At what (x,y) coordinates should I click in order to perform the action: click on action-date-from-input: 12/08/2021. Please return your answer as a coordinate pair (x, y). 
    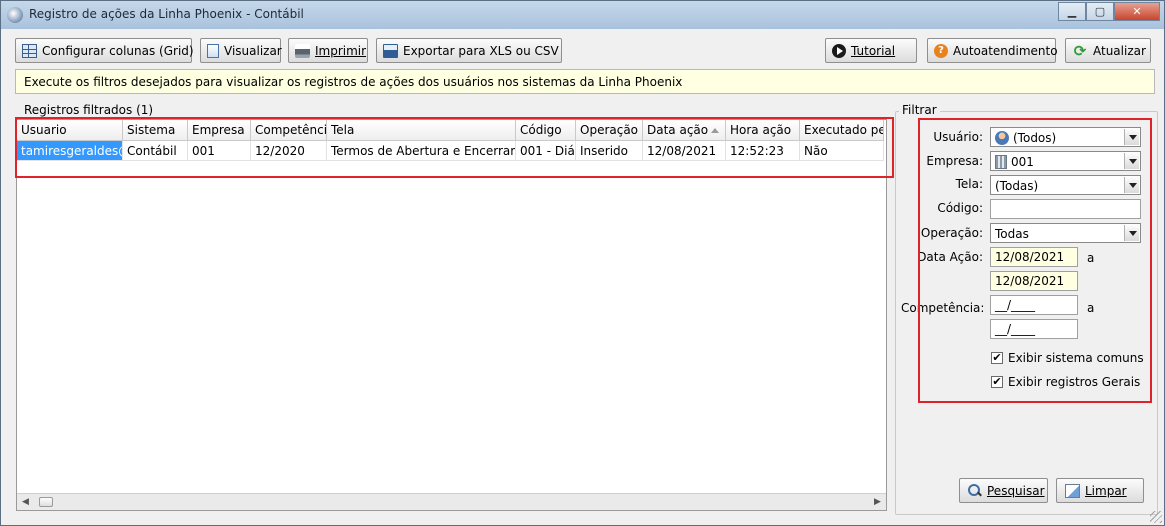
    Looking at the image, I should click on (1034, 257).